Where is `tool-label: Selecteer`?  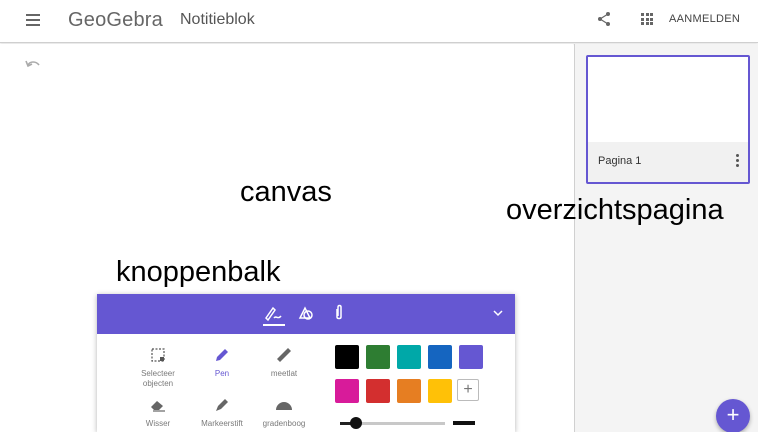
tool-label: Selecteer is located at coordinates (158, 373).